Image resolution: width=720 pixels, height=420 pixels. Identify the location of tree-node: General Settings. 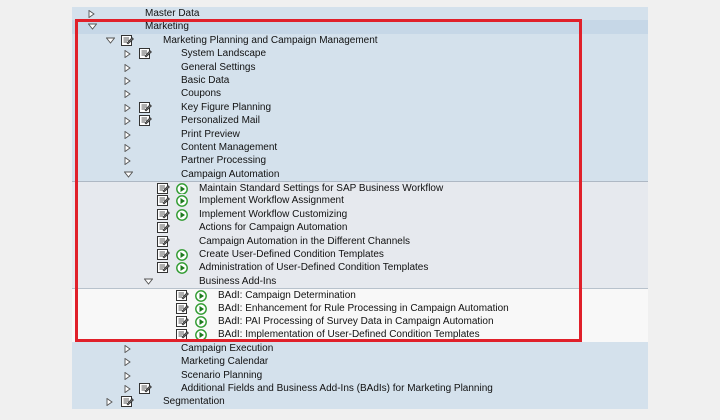
(360, 67).